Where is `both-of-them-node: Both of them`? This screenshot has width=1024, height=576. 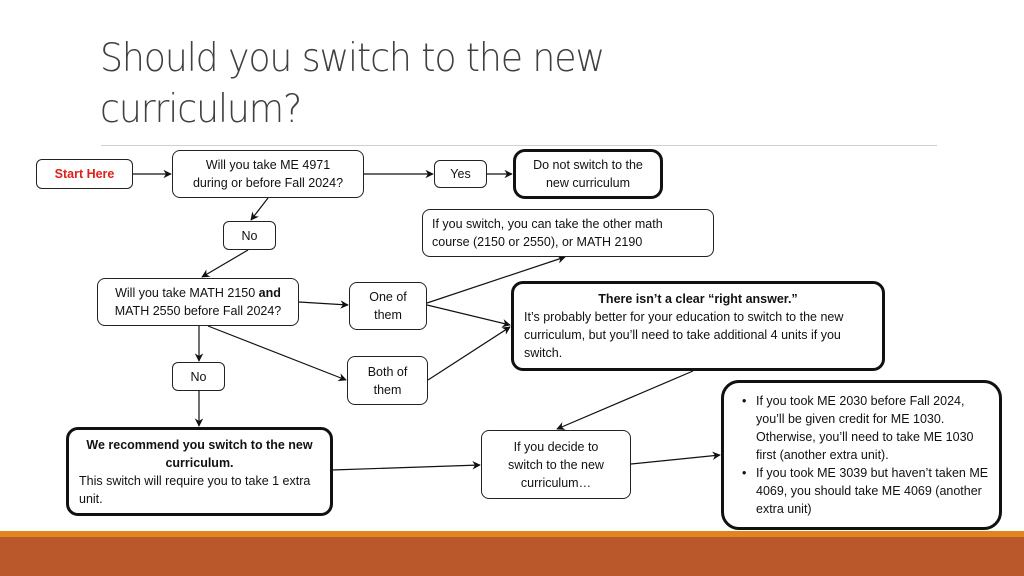 both-of-them-node: Both of them is located at coordinates (387, 380).